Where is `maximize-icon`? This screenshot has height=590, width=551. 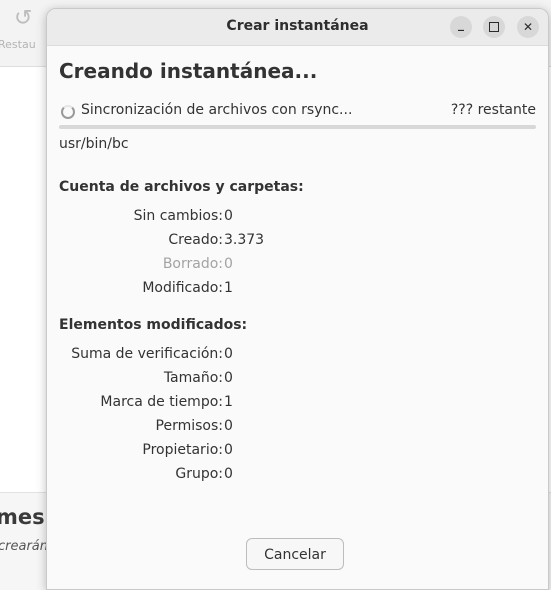 maximize-icon is located at coordinates (494, 27).